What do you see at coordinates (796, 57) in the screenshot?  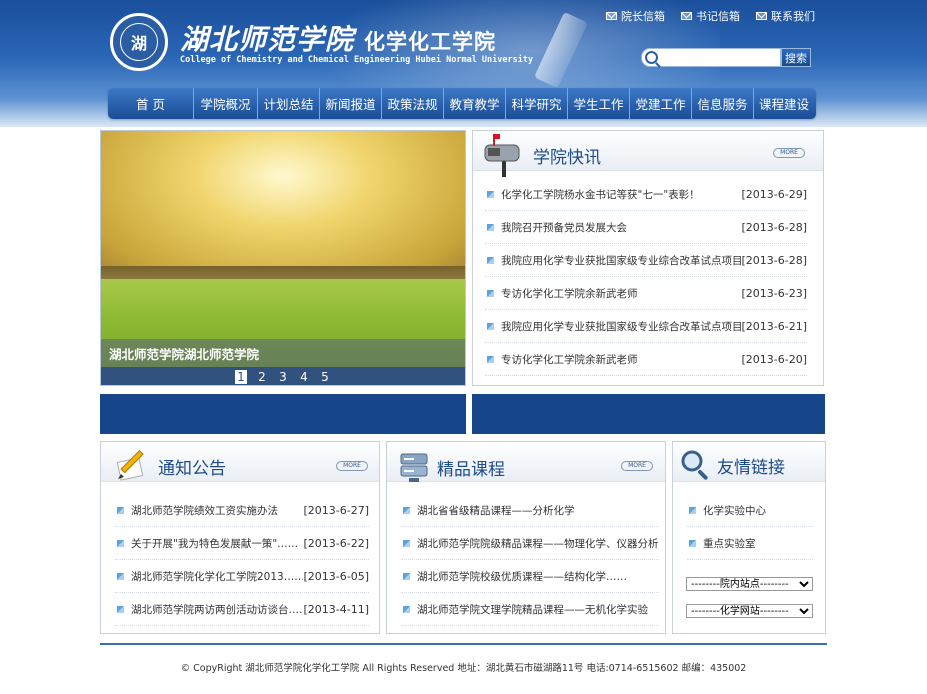 I see `search-button: 搜索` at bounding box center [796, 57].